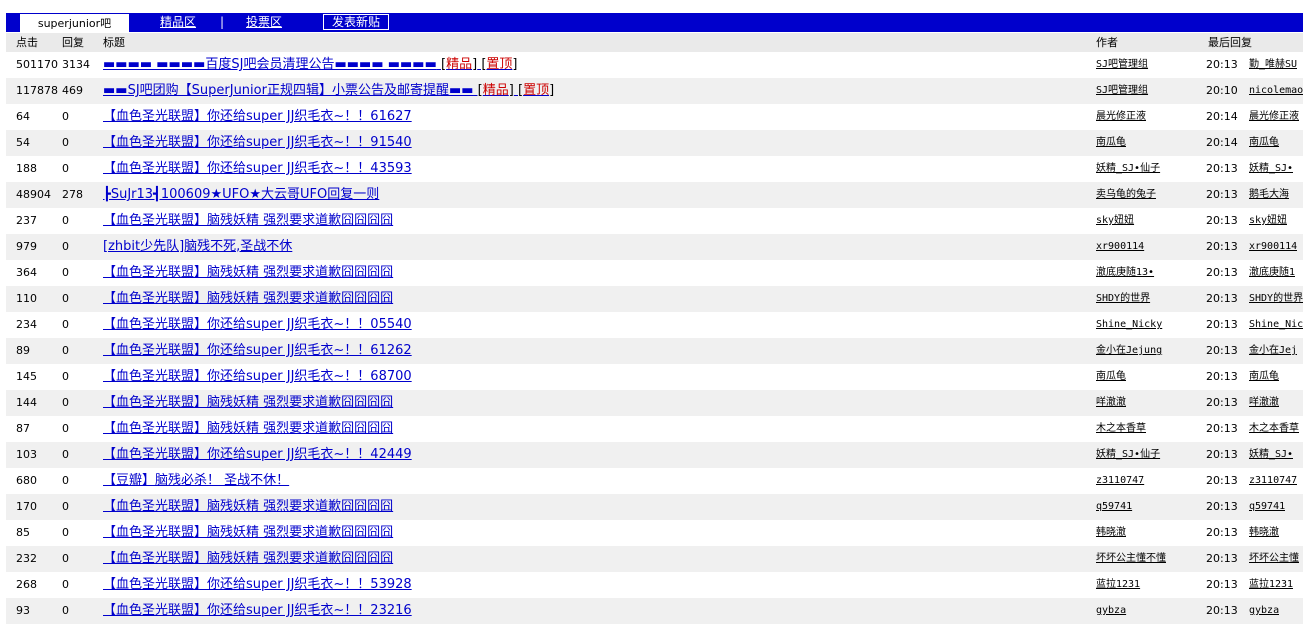 The image size is (1303, 624). I want to click on last-reply-user: 木之本香草, so click(1274, 429).